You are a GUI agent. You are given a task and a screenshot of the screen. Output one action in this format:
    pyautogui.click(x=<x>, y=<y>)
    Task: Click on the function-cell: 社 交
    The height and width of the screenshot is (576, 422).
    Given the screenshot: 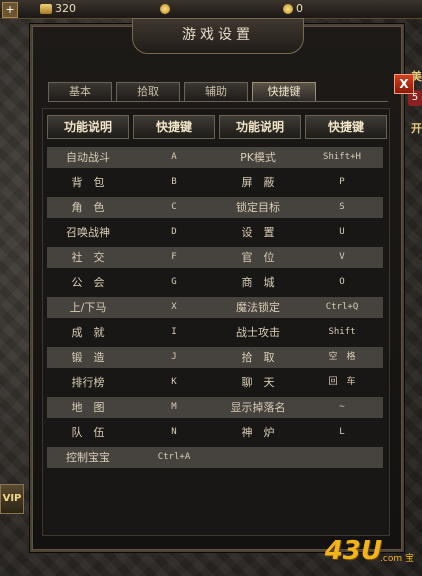 What is the action you would take?
    pyautogui.click(x=88, y=257)
    